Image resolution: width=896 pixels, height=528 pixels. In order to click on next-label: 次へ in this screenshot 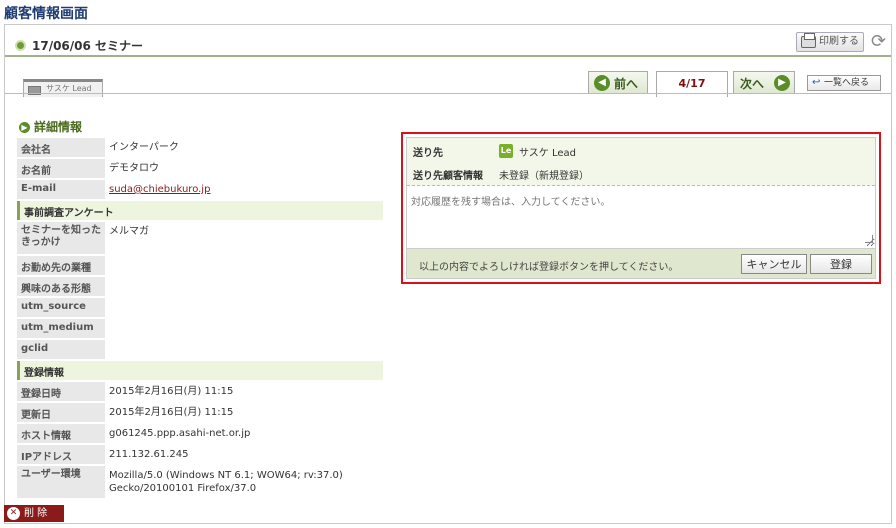, I will do `click(752, 84)`.